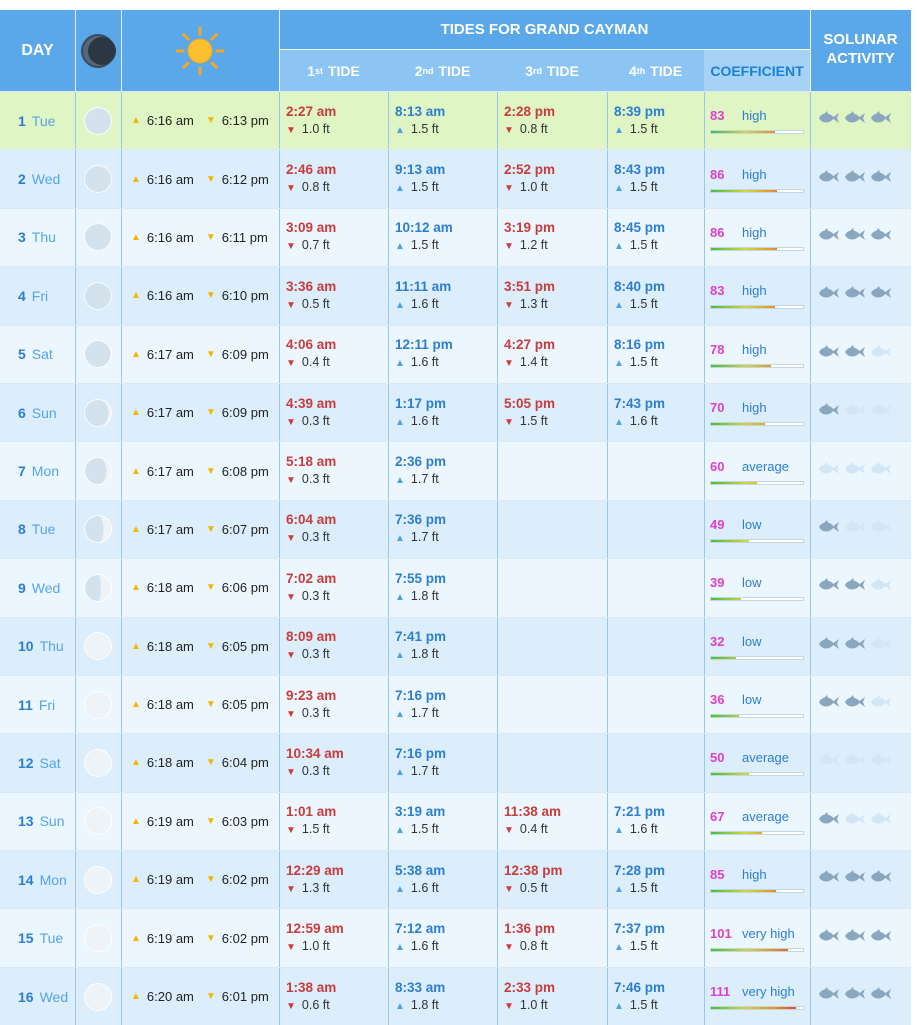 The width and height of the screenshot is (917, 1025). Describe the element at coordinates (333, 470) in the screenshot. I see `tide-1-cell: 5:18 am ▼ 0.3 ft` at that location.